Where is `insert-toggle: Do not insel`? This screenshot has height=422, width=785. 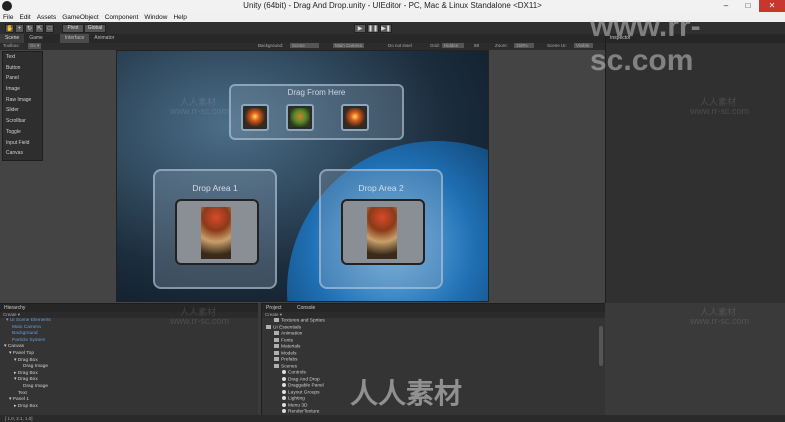 insert-toggle: Do not insel is located at coordinates (400, 45).